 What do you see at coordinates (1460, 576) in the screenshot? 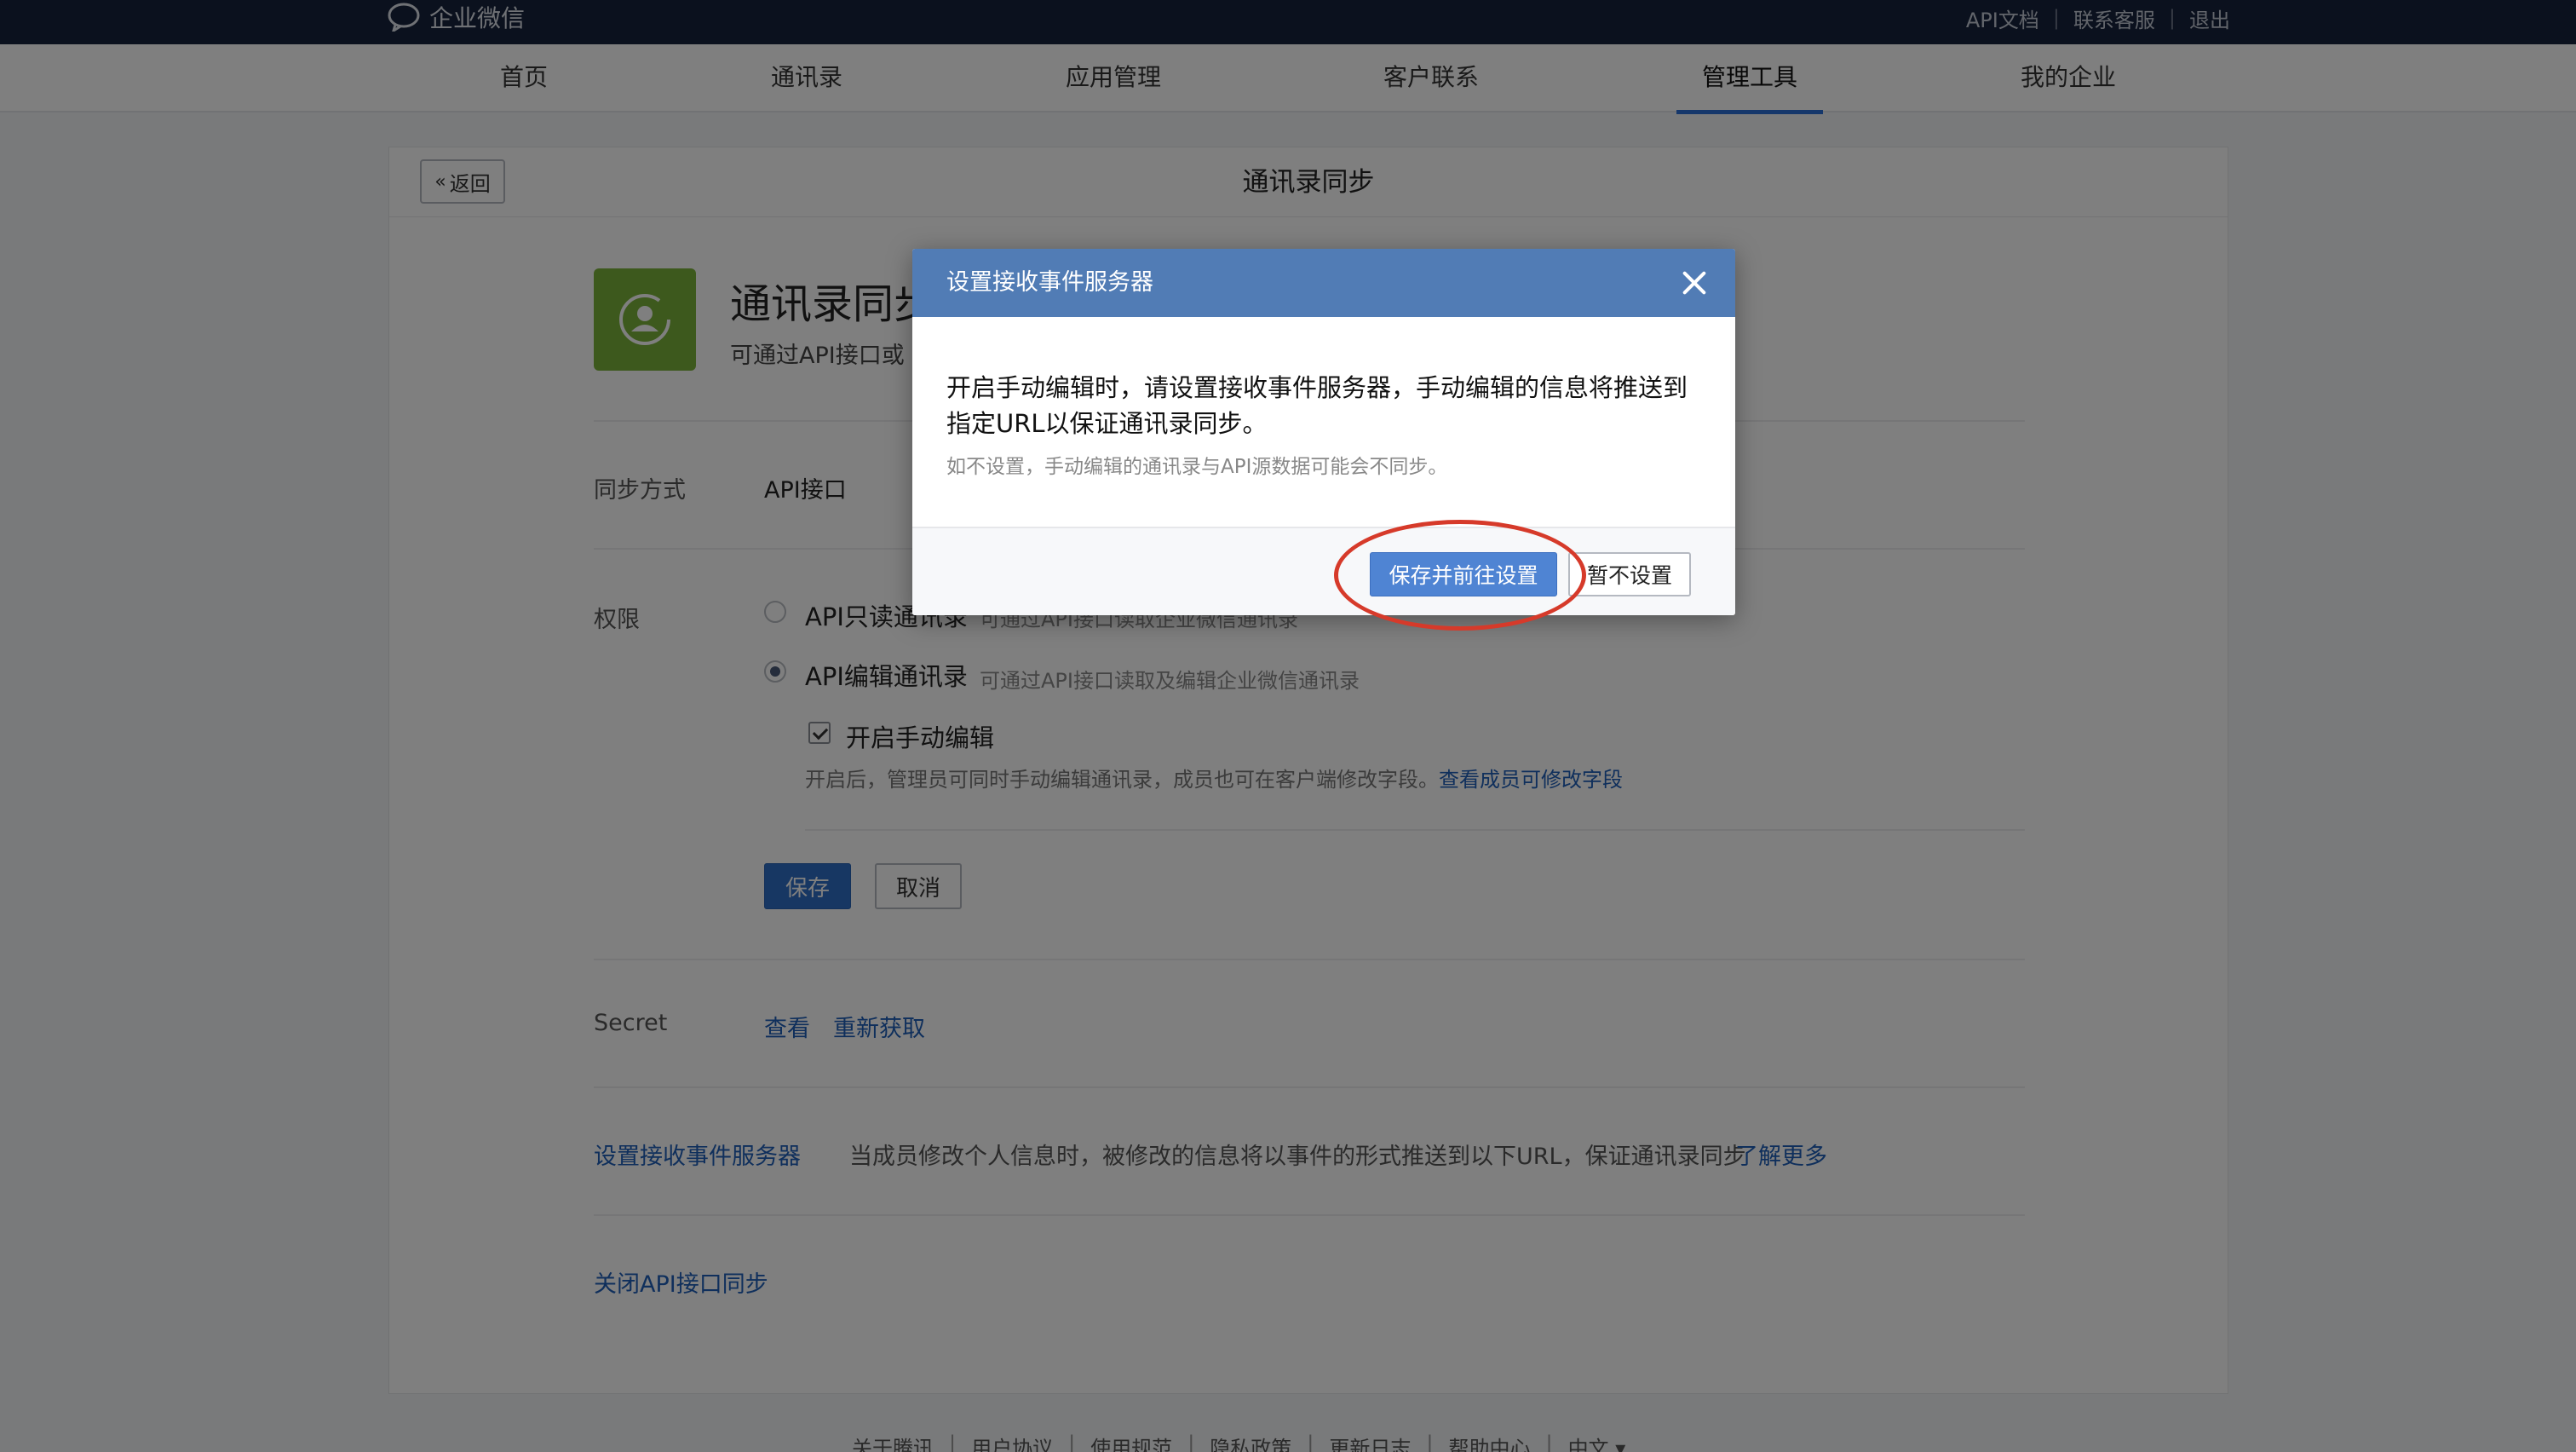
I see `annotation-highlight-ellipse` at bounding box center [1460, 576].